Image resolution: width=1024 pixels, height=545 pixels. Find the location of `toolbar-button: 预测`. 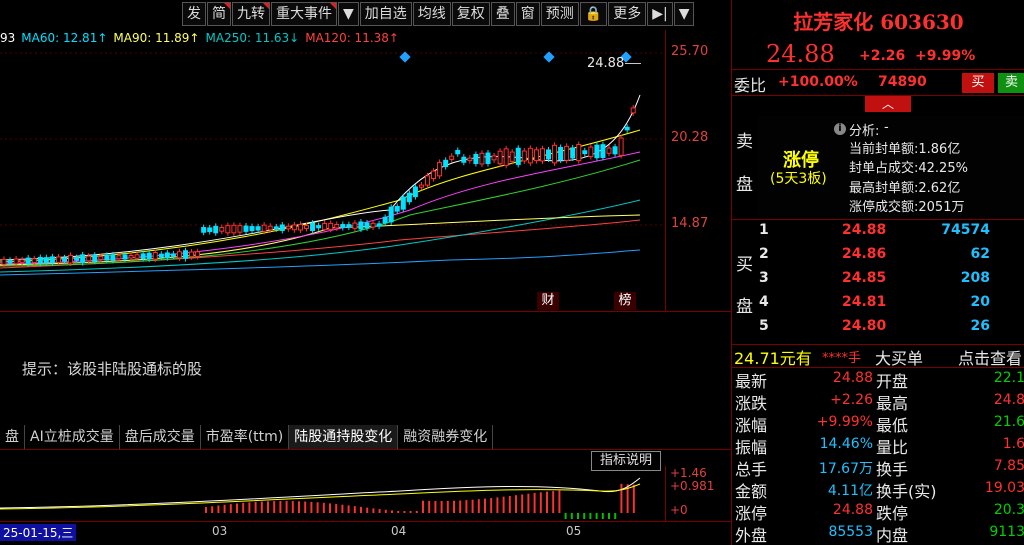

toolbar-button: 预测 is located at coordinates (559, 14).